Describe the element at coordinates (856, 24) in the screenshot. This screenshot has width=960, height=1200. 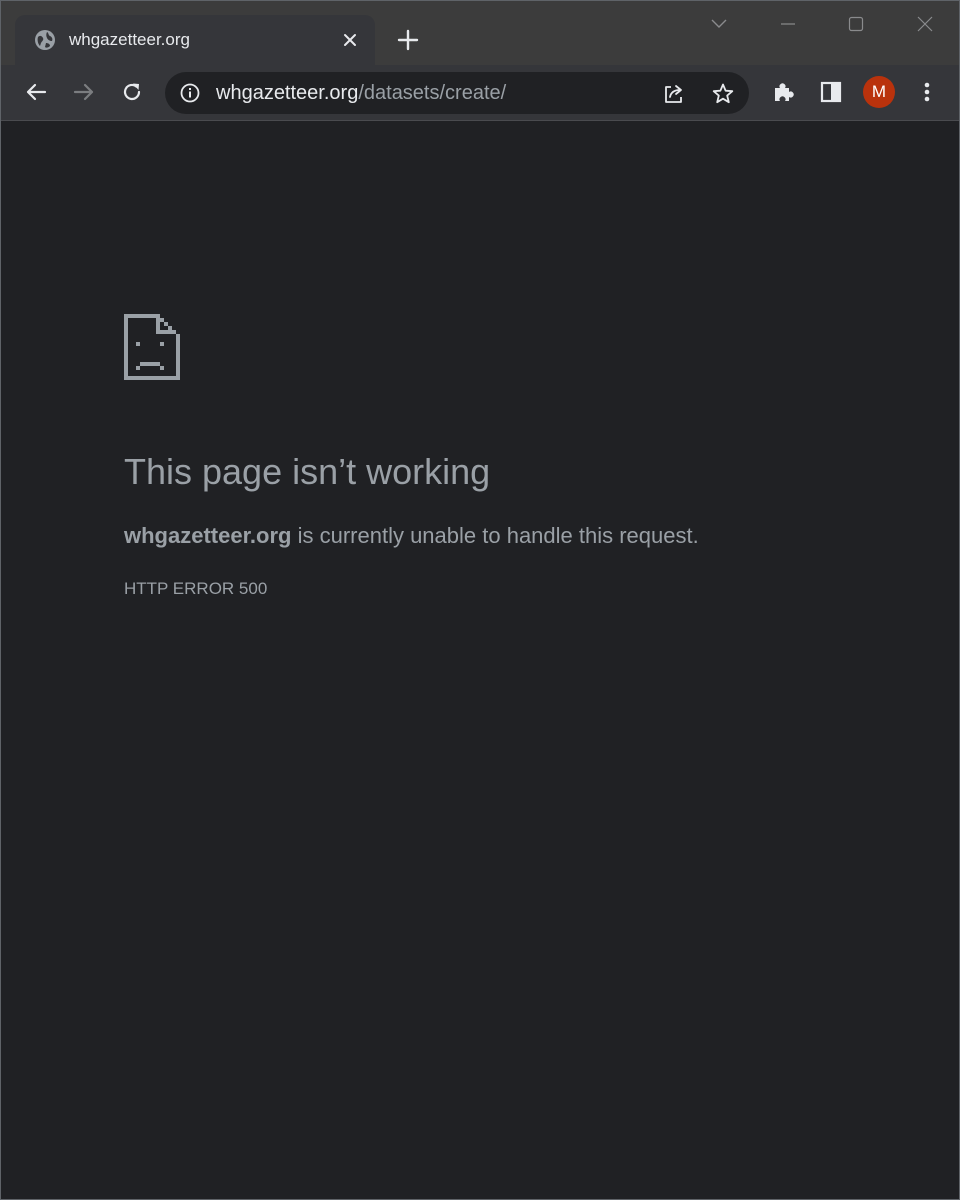
I see `maximize-icon` at that location.